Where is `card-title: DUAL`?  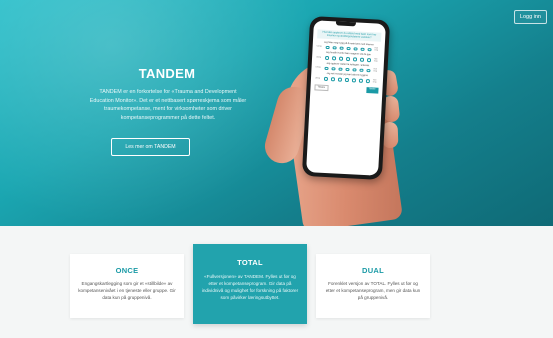
card-title: DUAL is located at coordinates (373, 270).